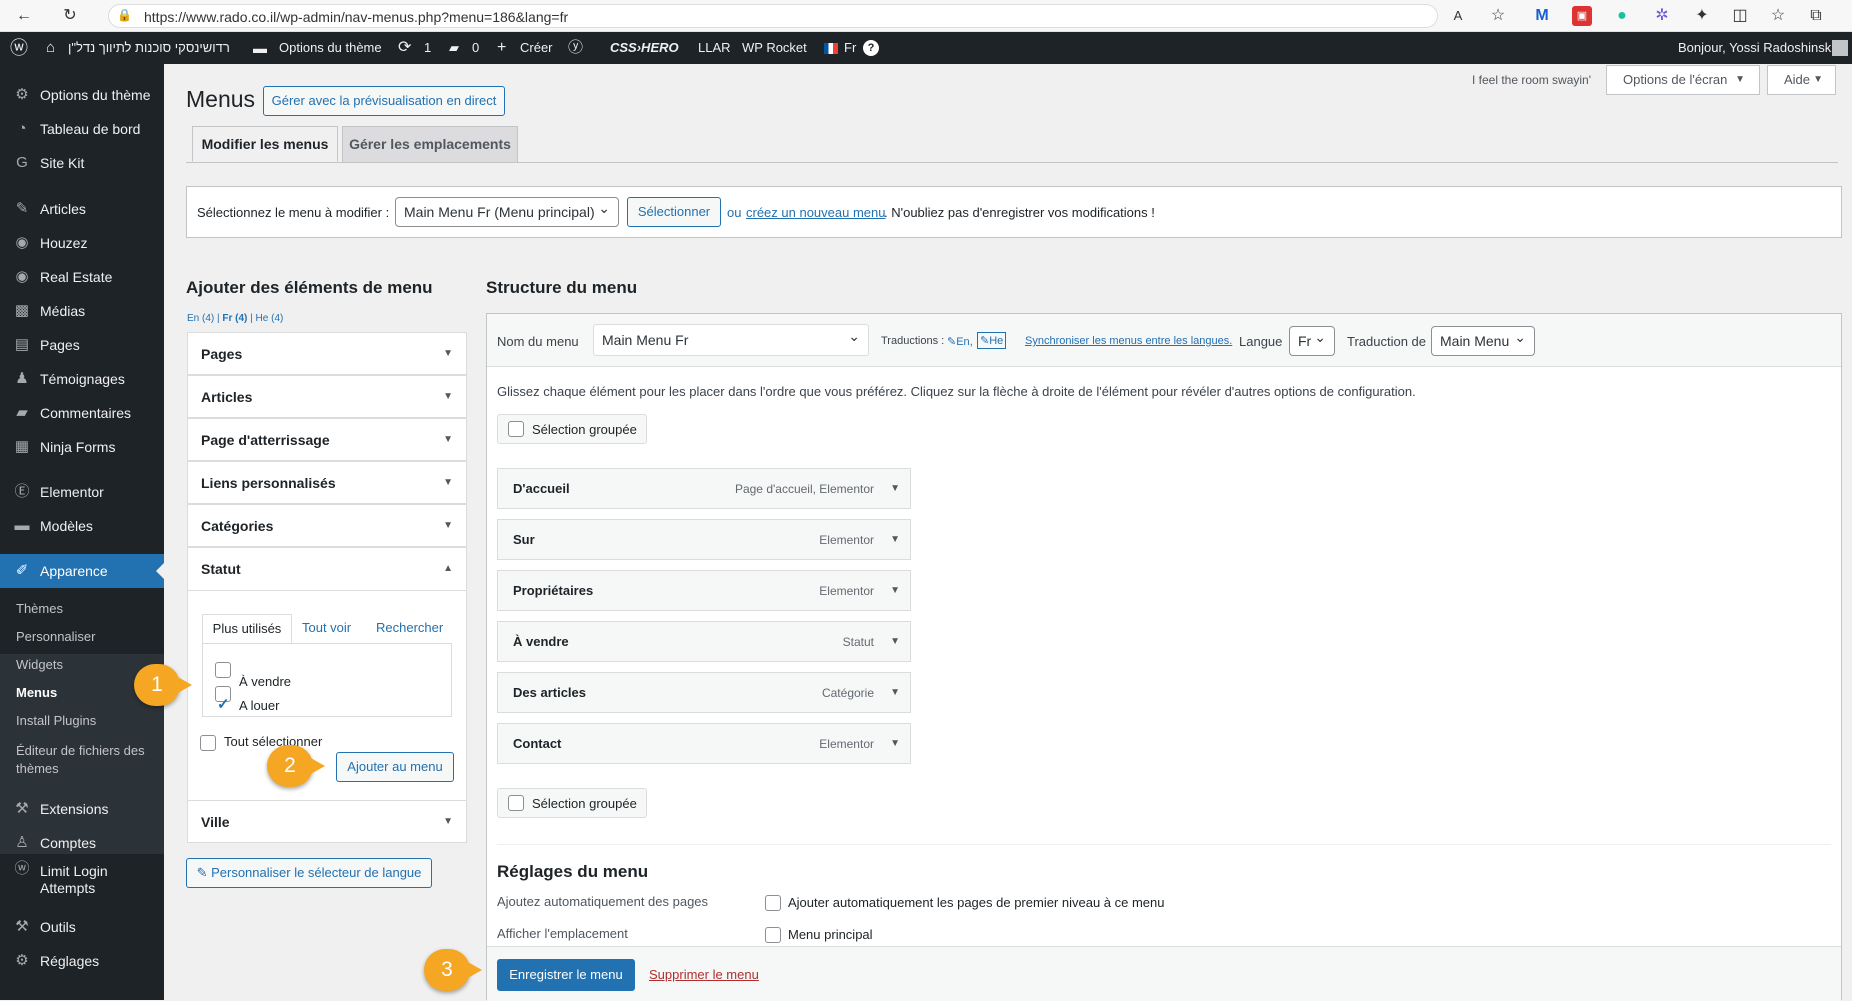 The image size is (1852, 1001). I want to click on sidebar-item-10: ▦ Ninja Forms, so click(82, 447).